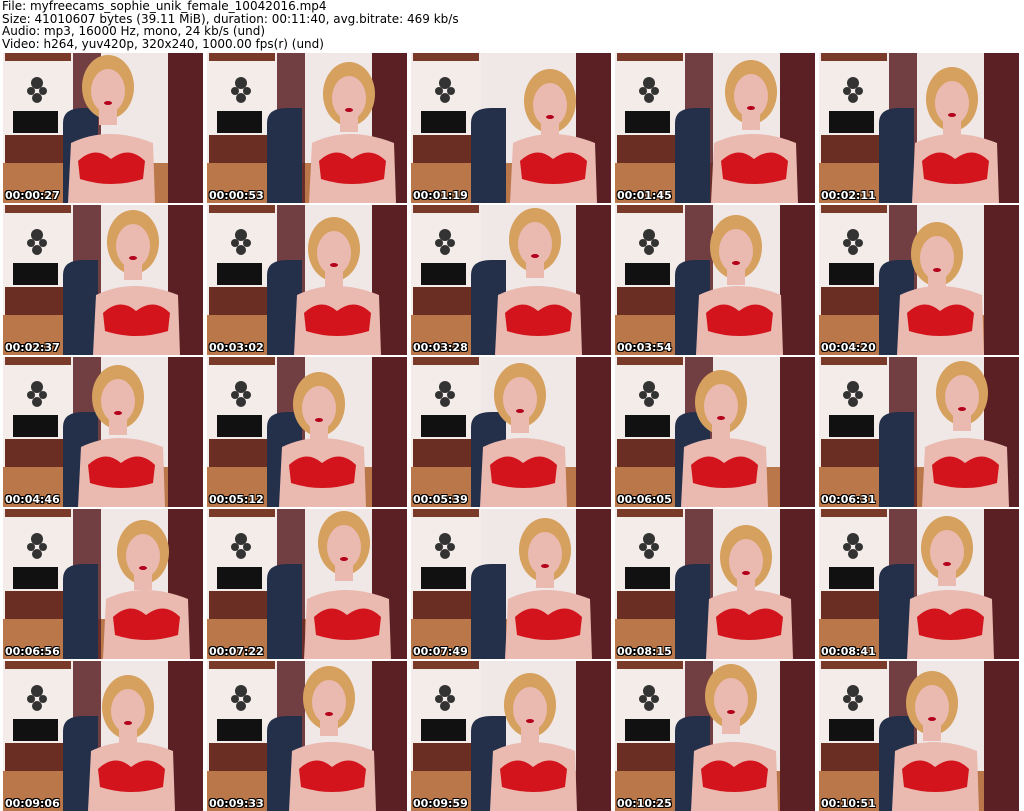  What do you see at coordinates (440, 347) in the screenshot?
I see `thumbnail-timestamp: 00:03:28` at bounding box center [440, 347].